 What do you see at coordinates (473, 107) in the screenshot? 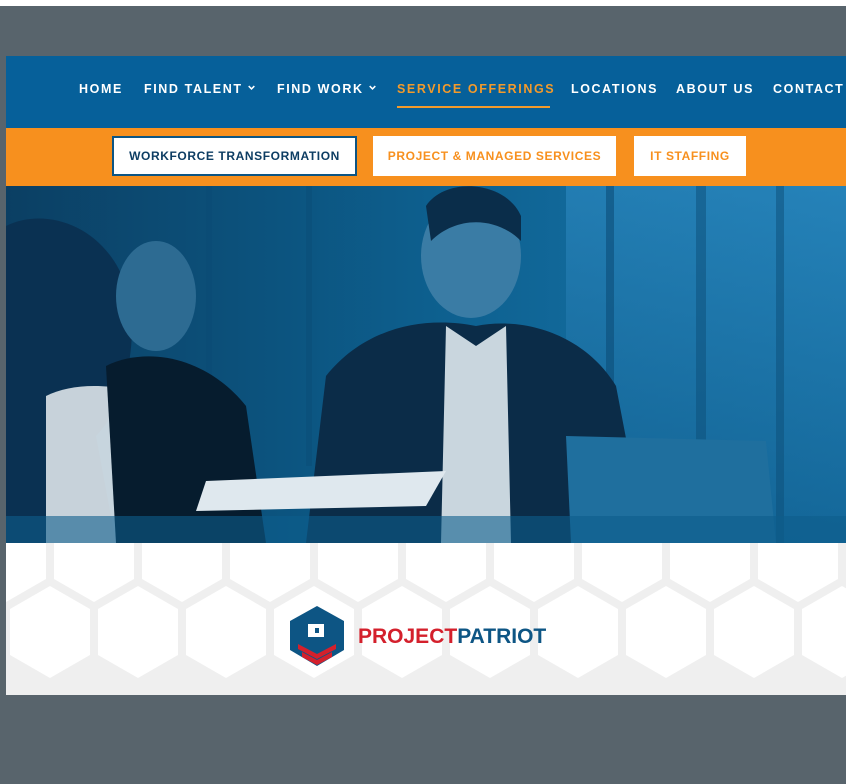
I see `active-nav-underline` at bounding box center [473, 107].